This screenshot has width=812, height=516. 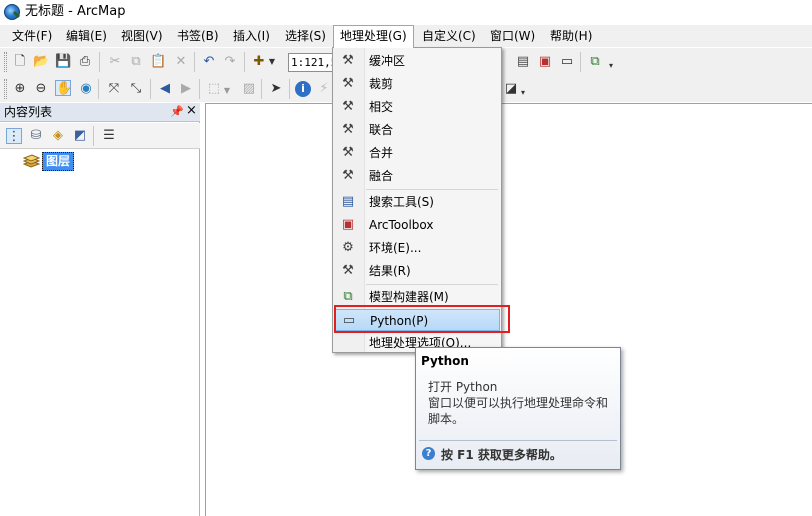 What do you see at coordinates (381, 176) in the screenshot?
I see `menu-item-label: 融合` at bounding box center [381, 176].